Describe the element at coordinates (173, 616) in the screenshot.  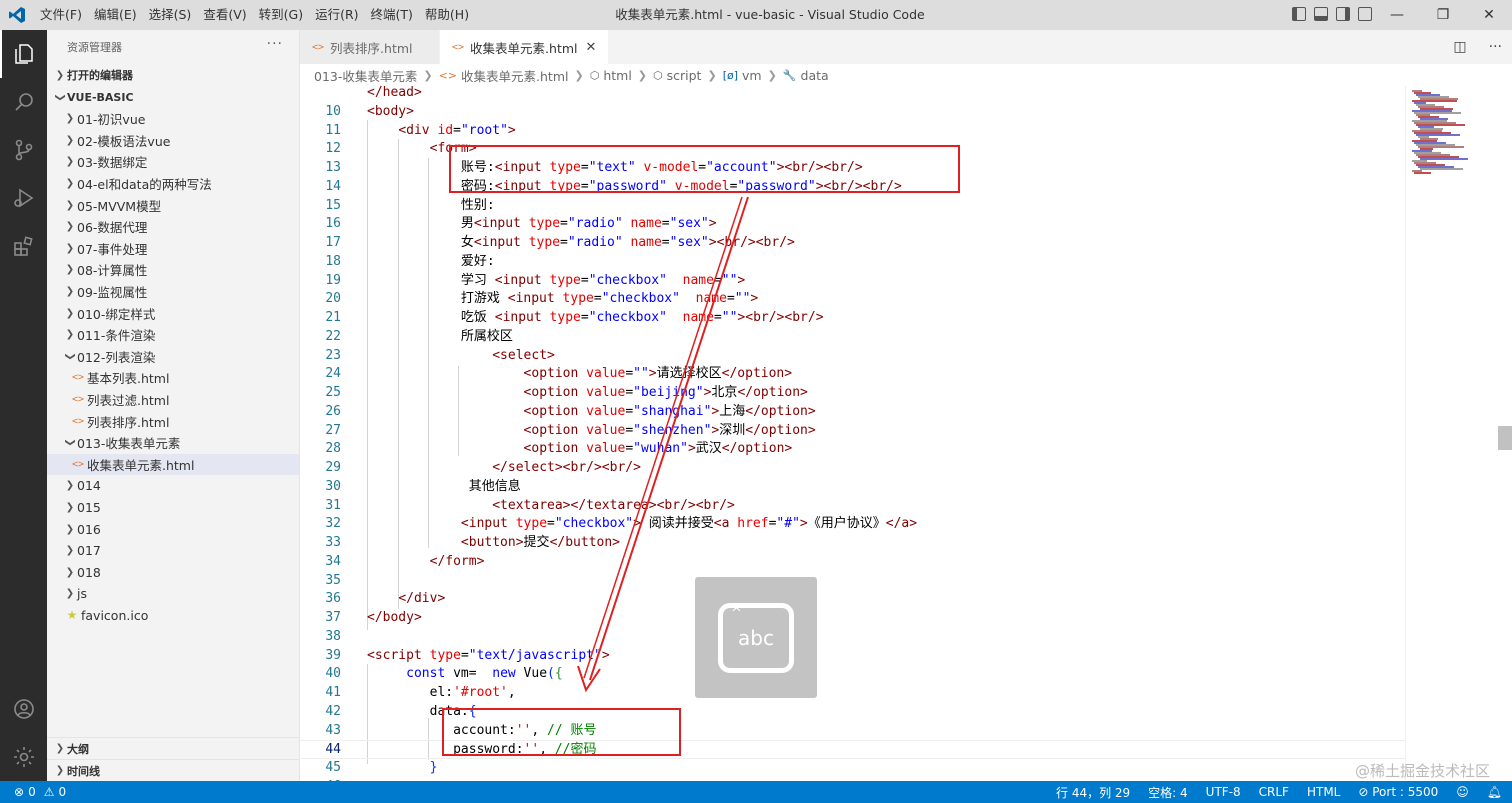
I see `tree-file: ★ favicon.ico` at that location.